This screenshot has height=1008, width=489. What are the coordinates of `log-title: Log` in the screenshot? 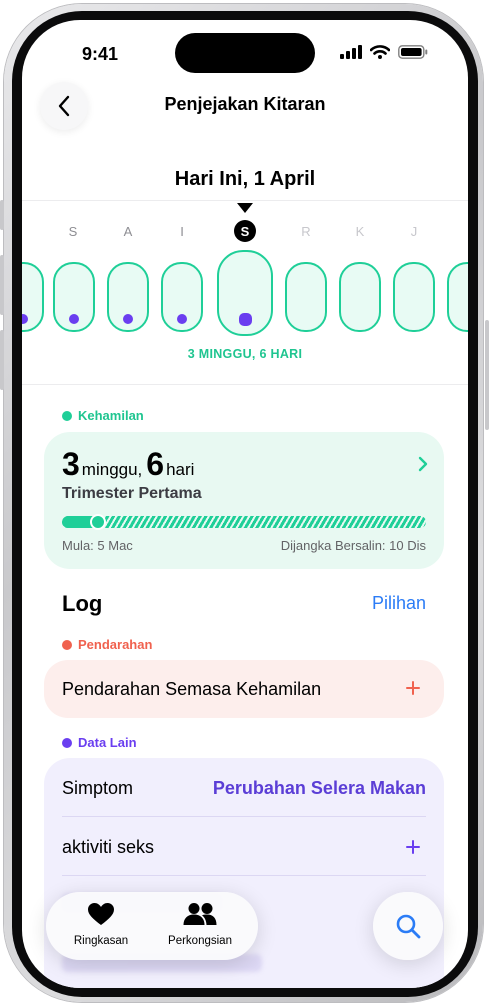 It's located at (82, 603).